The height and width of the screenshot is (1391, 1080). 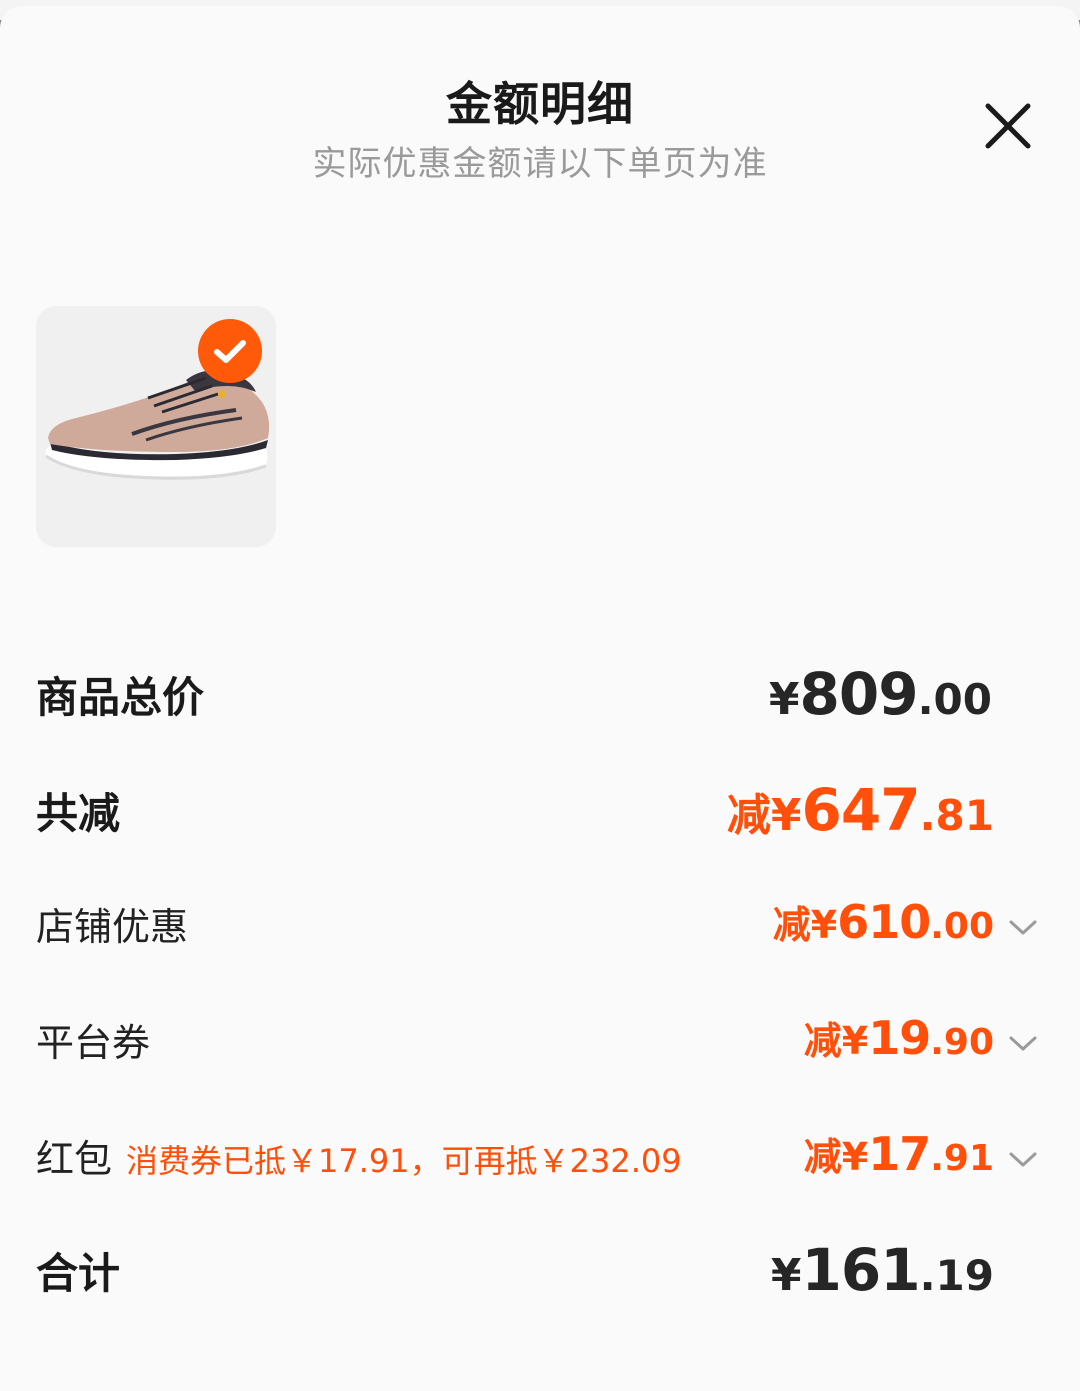 I want to click on check-icon, so click(x=230, y=351).